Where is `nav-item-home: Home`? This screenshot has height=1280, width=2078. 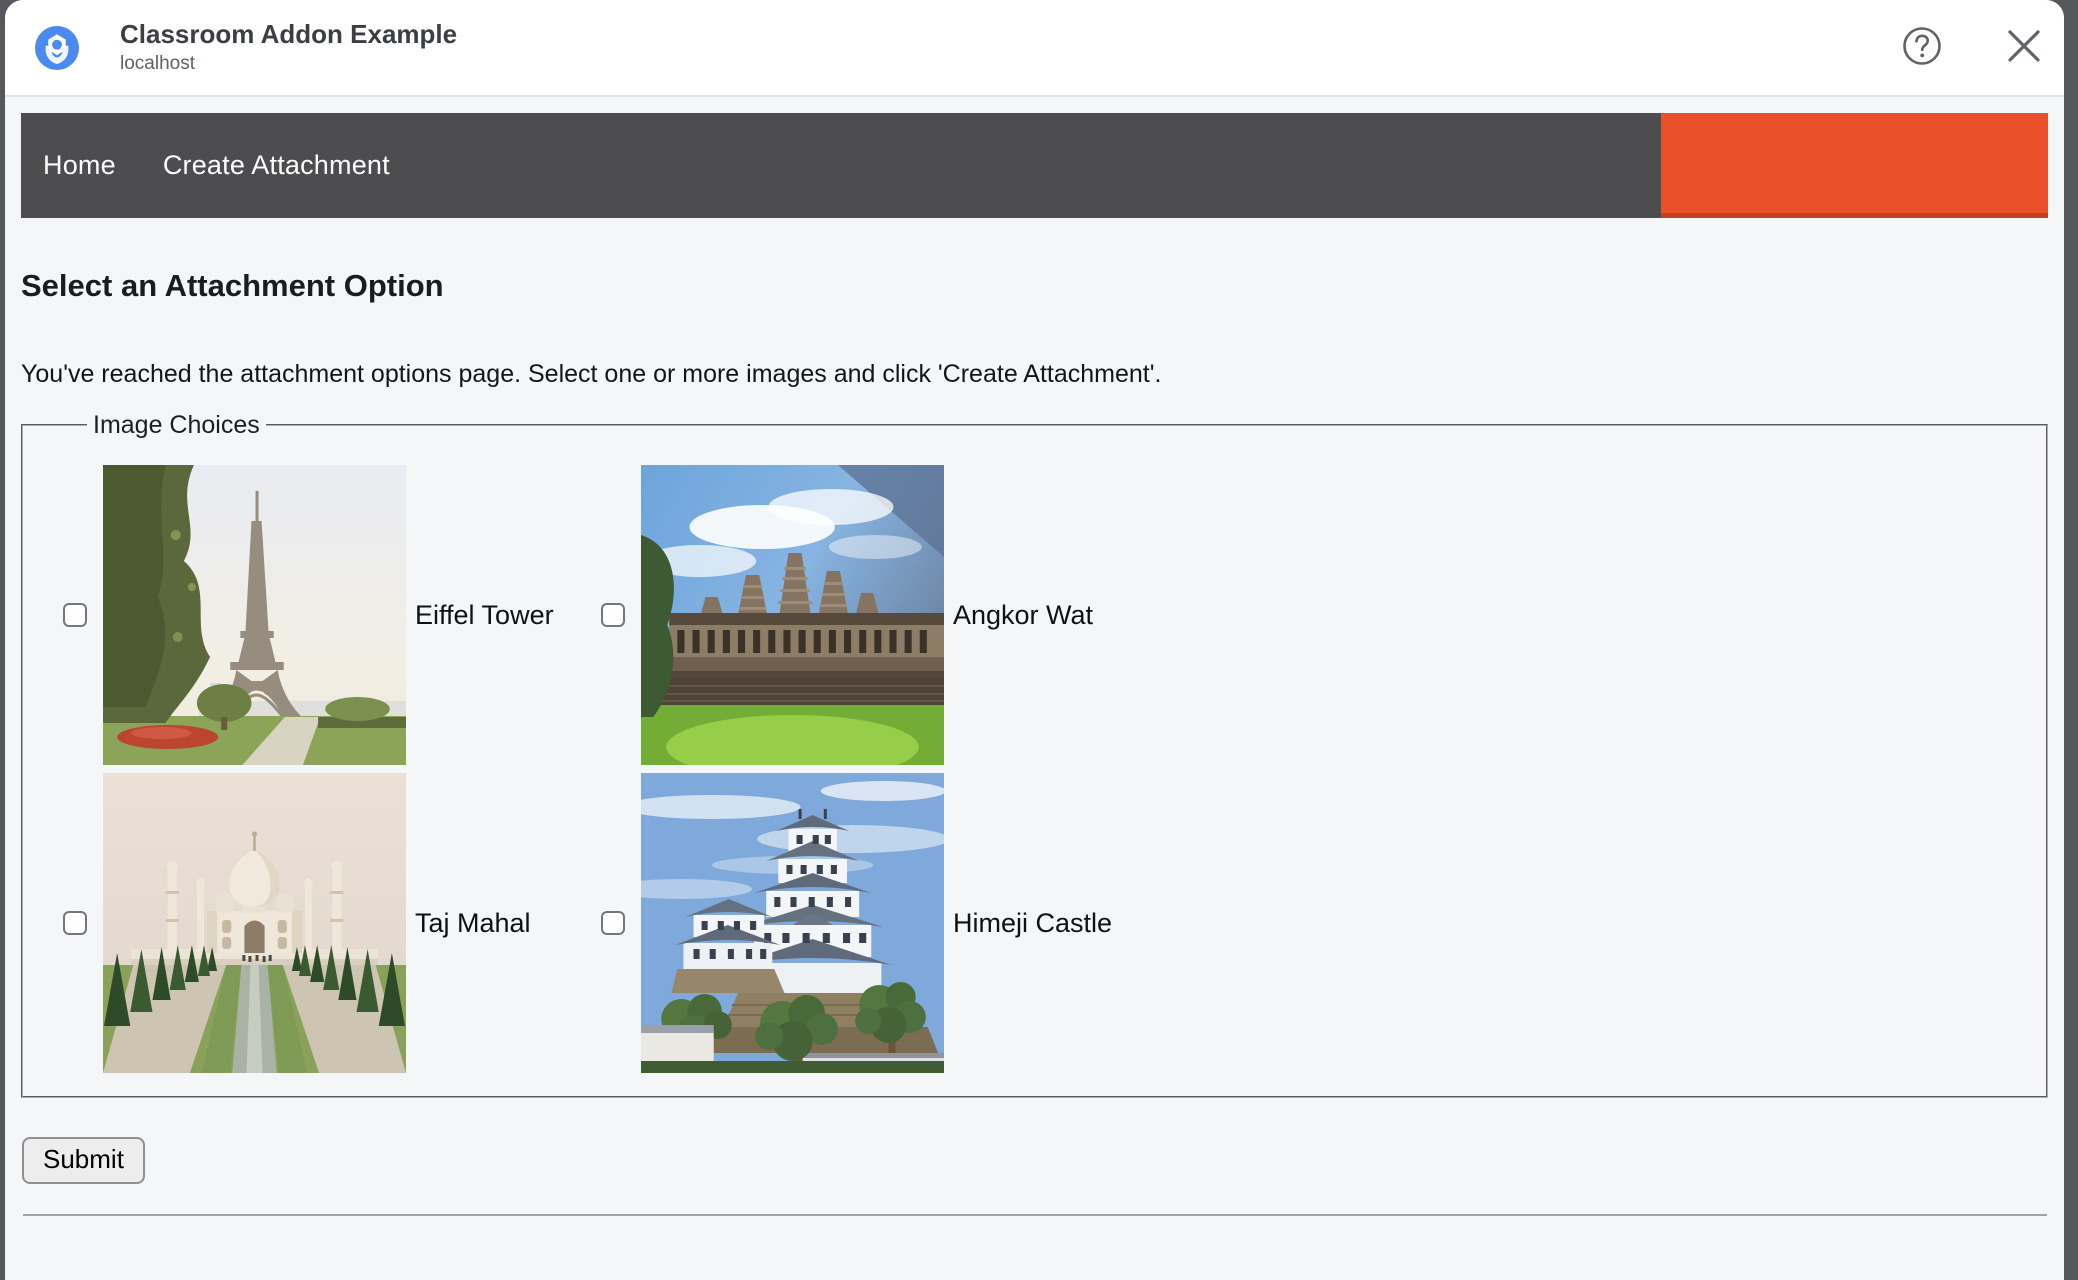
nav-item-home: Home is located at coordinates (79, 165).